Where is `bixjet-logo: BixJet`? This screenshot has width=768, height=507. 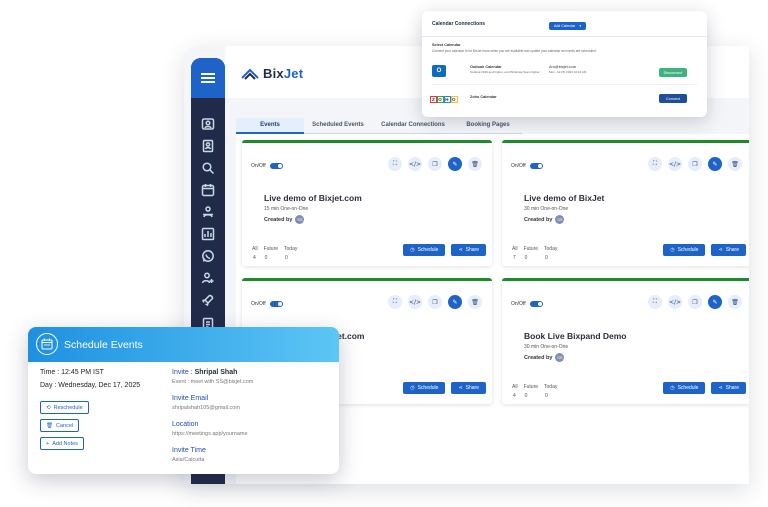
bixjet-logo: BixJet is located at coordinates (272, 73).